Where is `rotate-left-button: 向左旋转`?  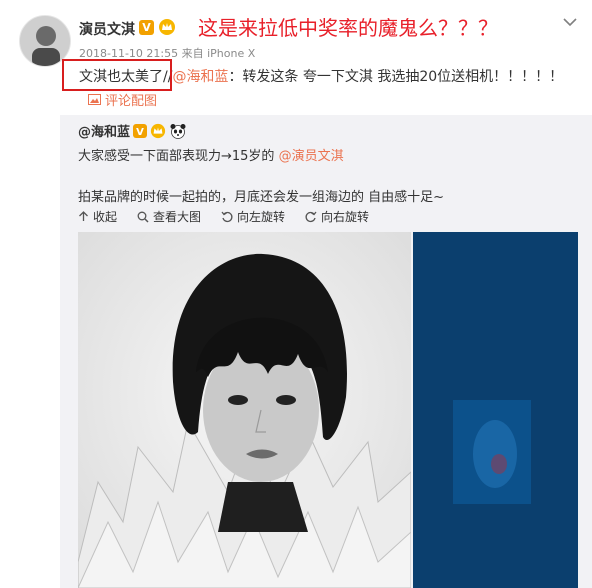 rotate-left-button: 向左旋转 is located at coordinates (253, 216).